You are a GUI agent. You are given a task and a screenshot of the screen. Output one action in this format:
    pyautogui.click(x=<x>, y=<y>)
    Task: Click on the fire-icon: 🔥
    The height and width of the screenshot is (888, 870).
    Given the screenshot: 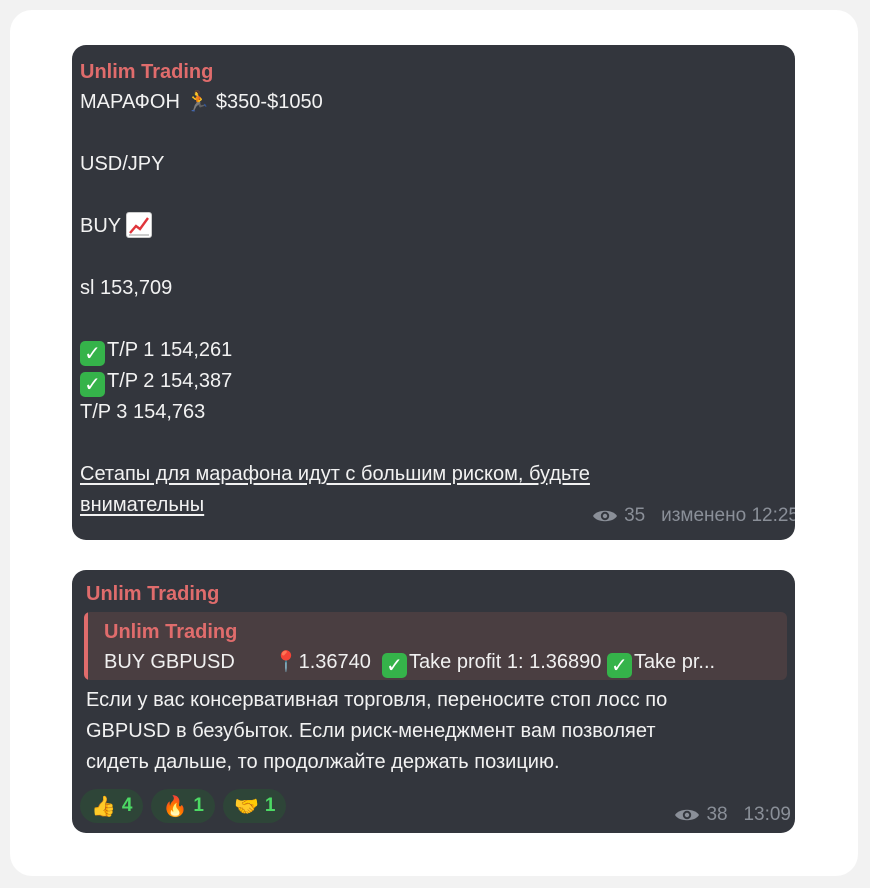 What is the action you would take?
    pyautogui.click(x=175, y=806)
    